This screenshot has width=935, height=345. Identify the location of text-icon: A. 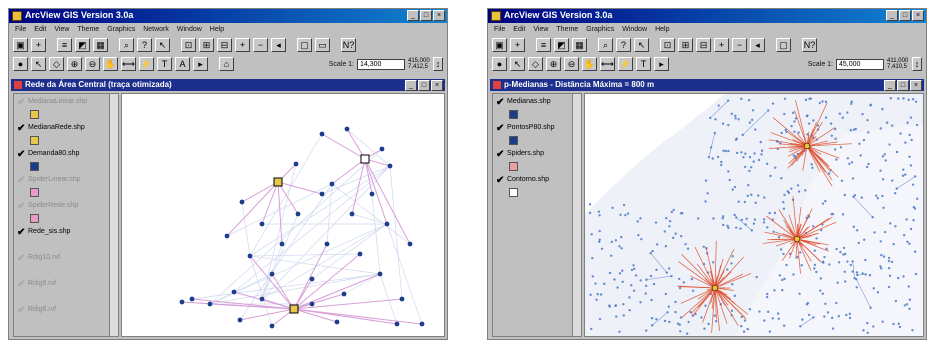
(182, 64).